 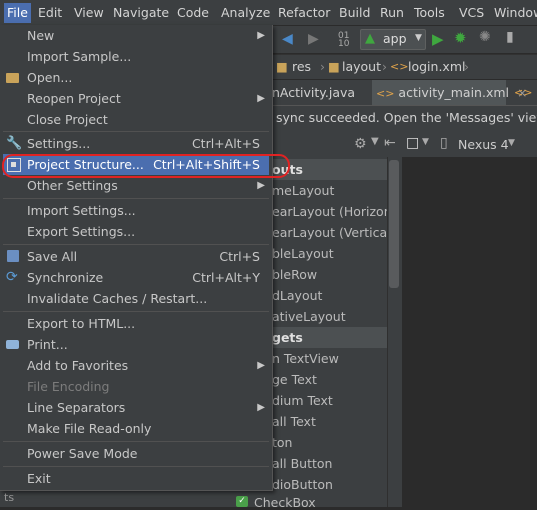 I want to click on back-arrow-icon: ◀, so click(x=287, y=39).